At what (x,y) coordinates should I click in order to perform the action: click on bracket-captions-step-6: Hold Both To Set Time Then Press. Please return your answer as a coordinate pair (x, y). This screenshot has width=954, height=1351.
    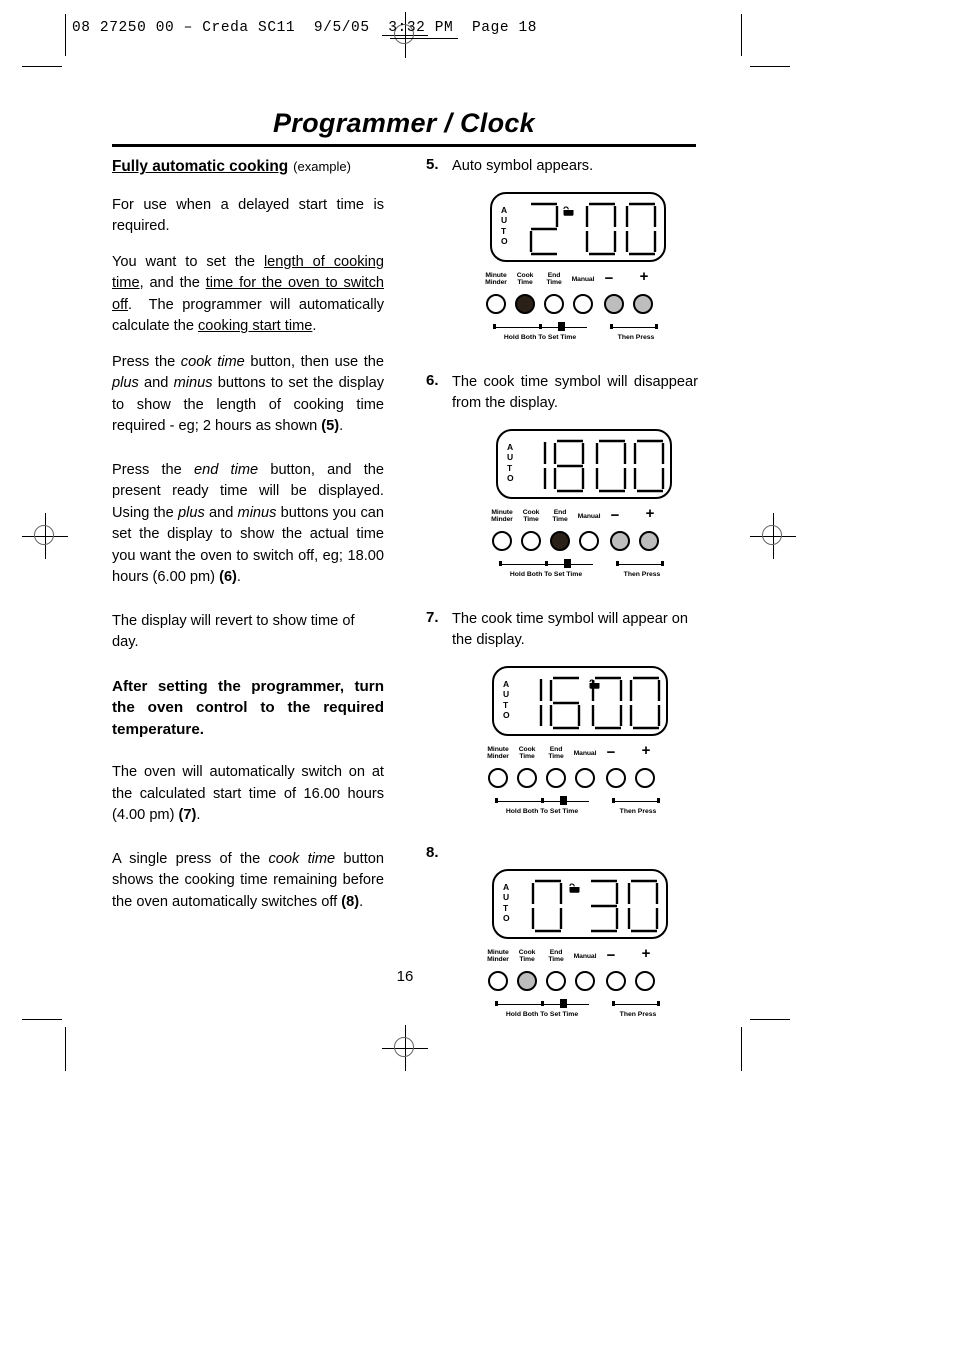
    Looking at the image, I should click on (593, 577).